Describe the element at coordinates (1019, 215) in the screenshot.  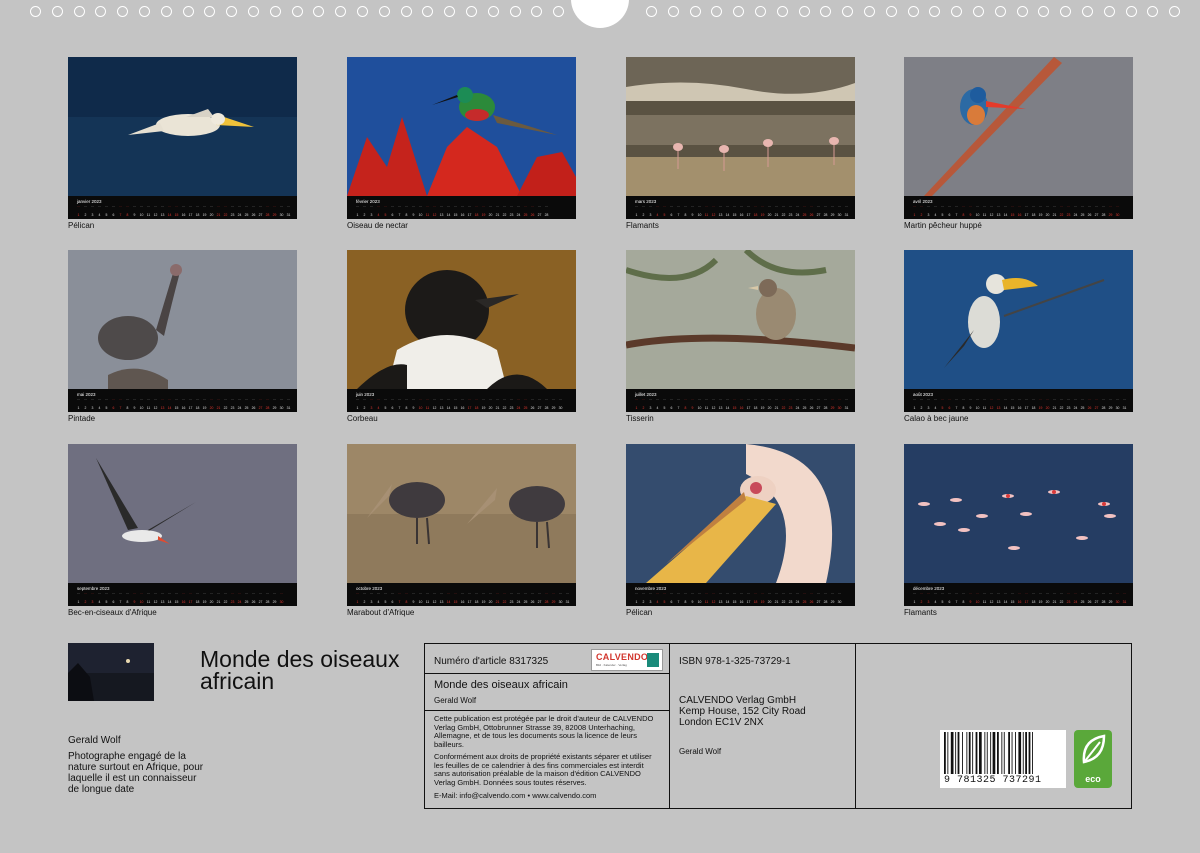
I see `day-number: 16` at that location.